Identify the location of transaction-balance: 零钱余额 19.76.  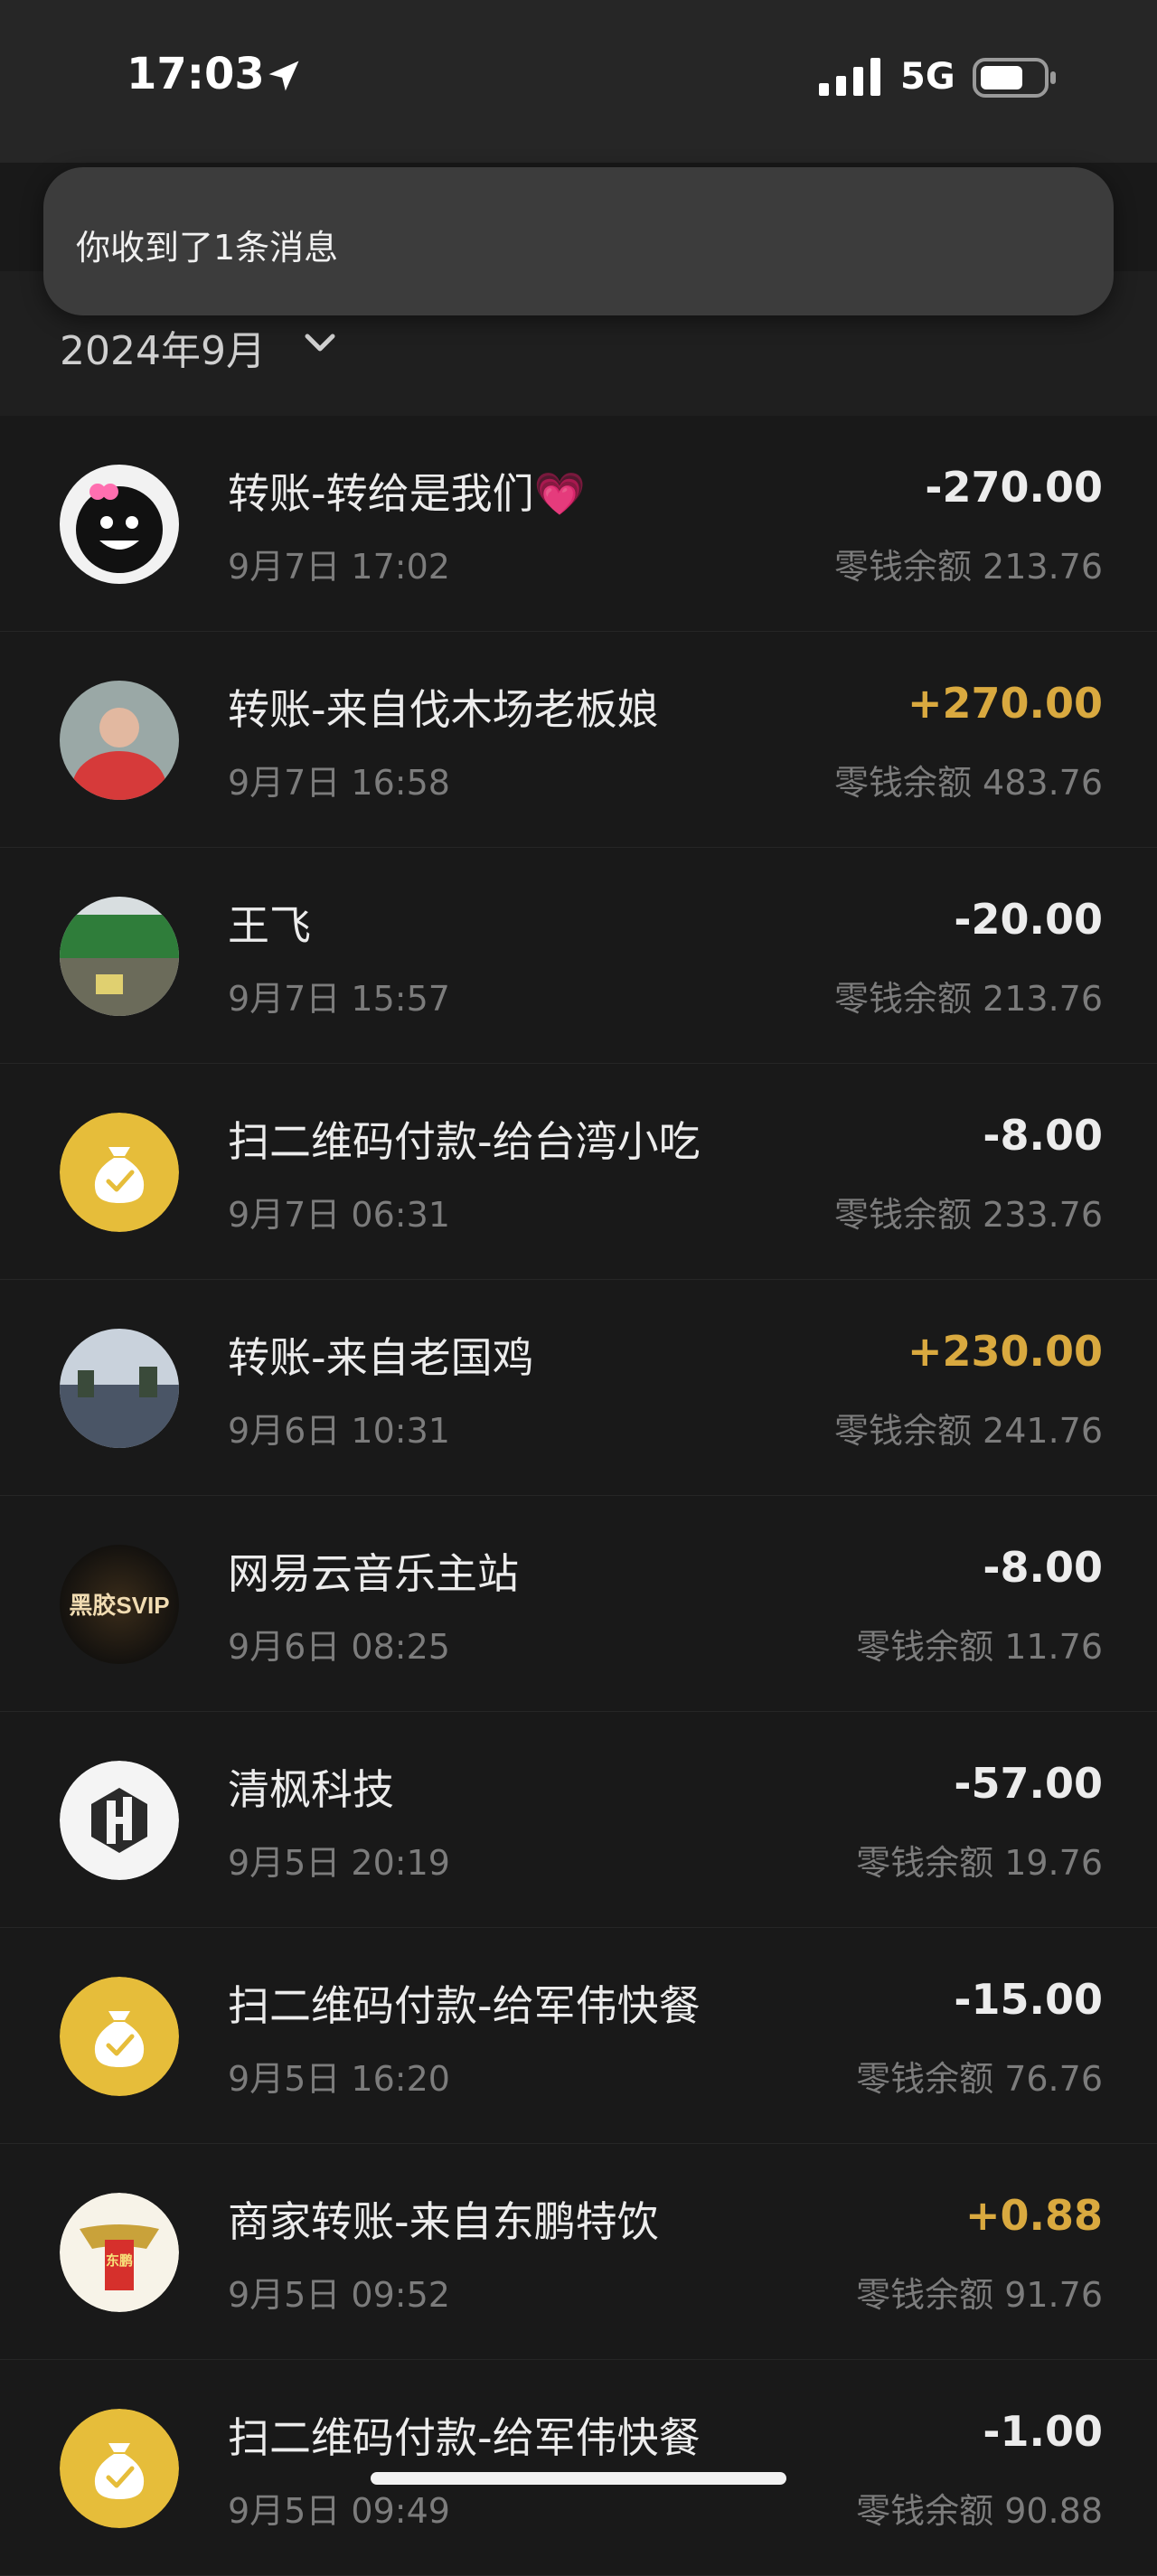
(980, 1863).